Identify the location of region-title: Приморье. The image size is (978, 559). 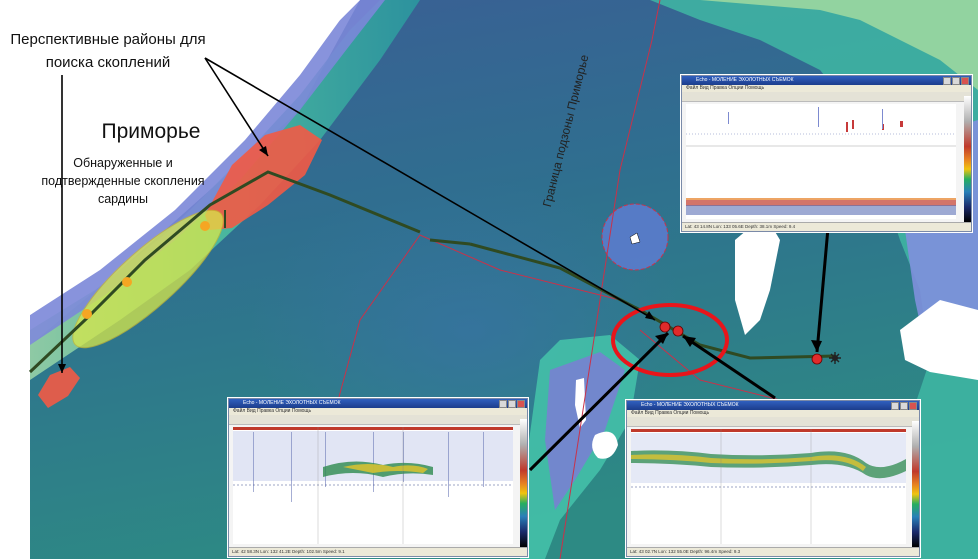
(151, 131).